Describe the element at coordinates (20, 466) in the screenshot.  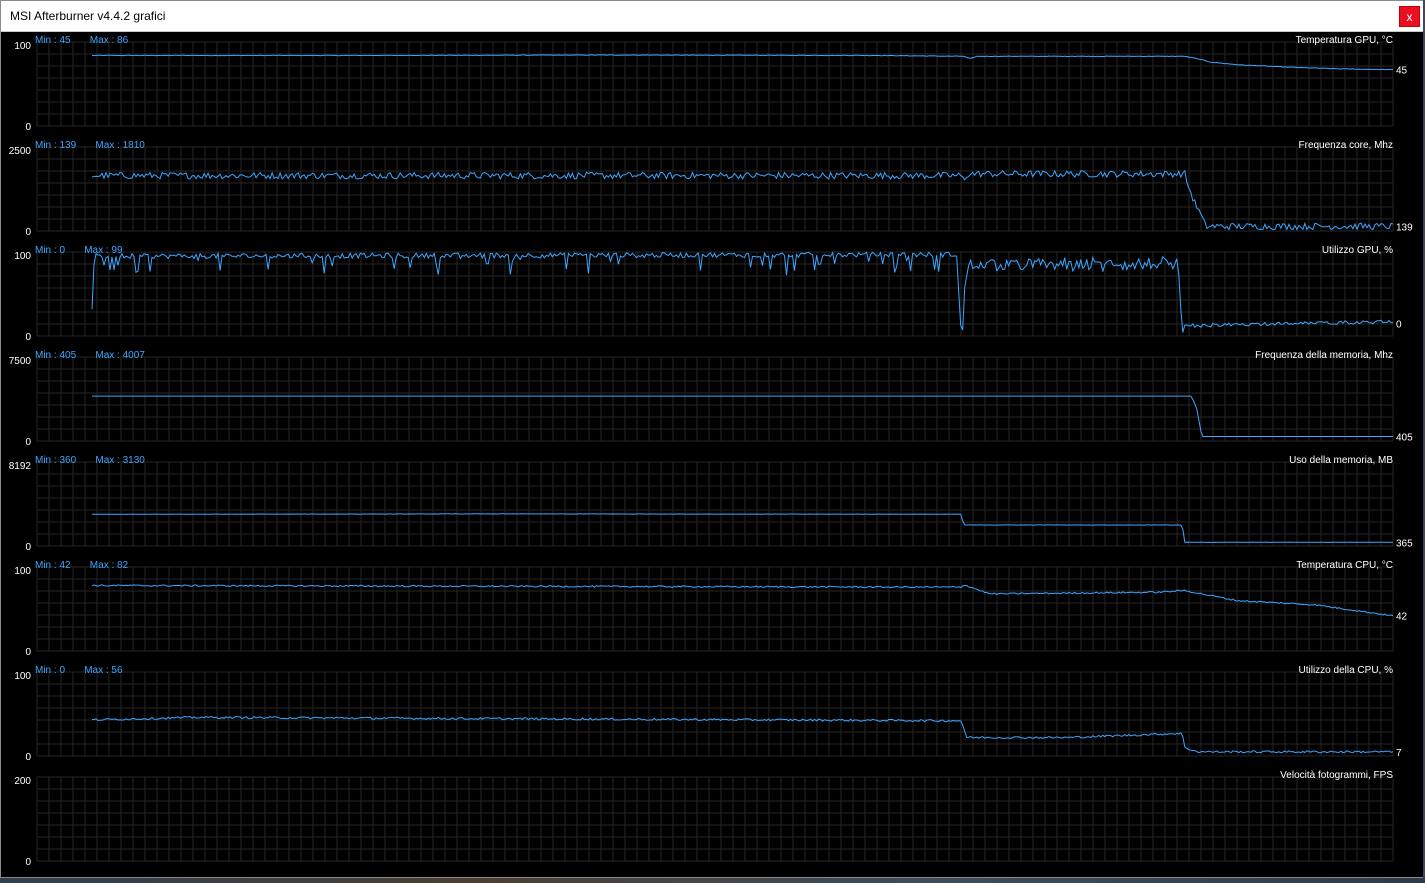
I see `scale-max-label: 8192` at that location.